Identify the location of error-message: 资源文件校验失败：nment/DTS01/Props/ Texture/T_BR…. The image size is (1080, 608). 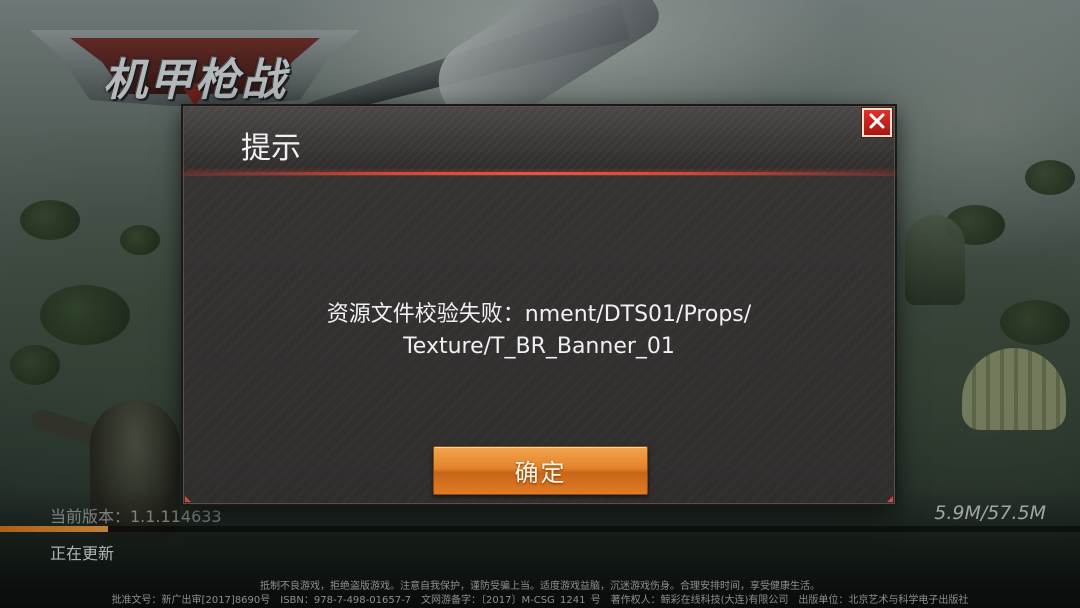
(539, 331).